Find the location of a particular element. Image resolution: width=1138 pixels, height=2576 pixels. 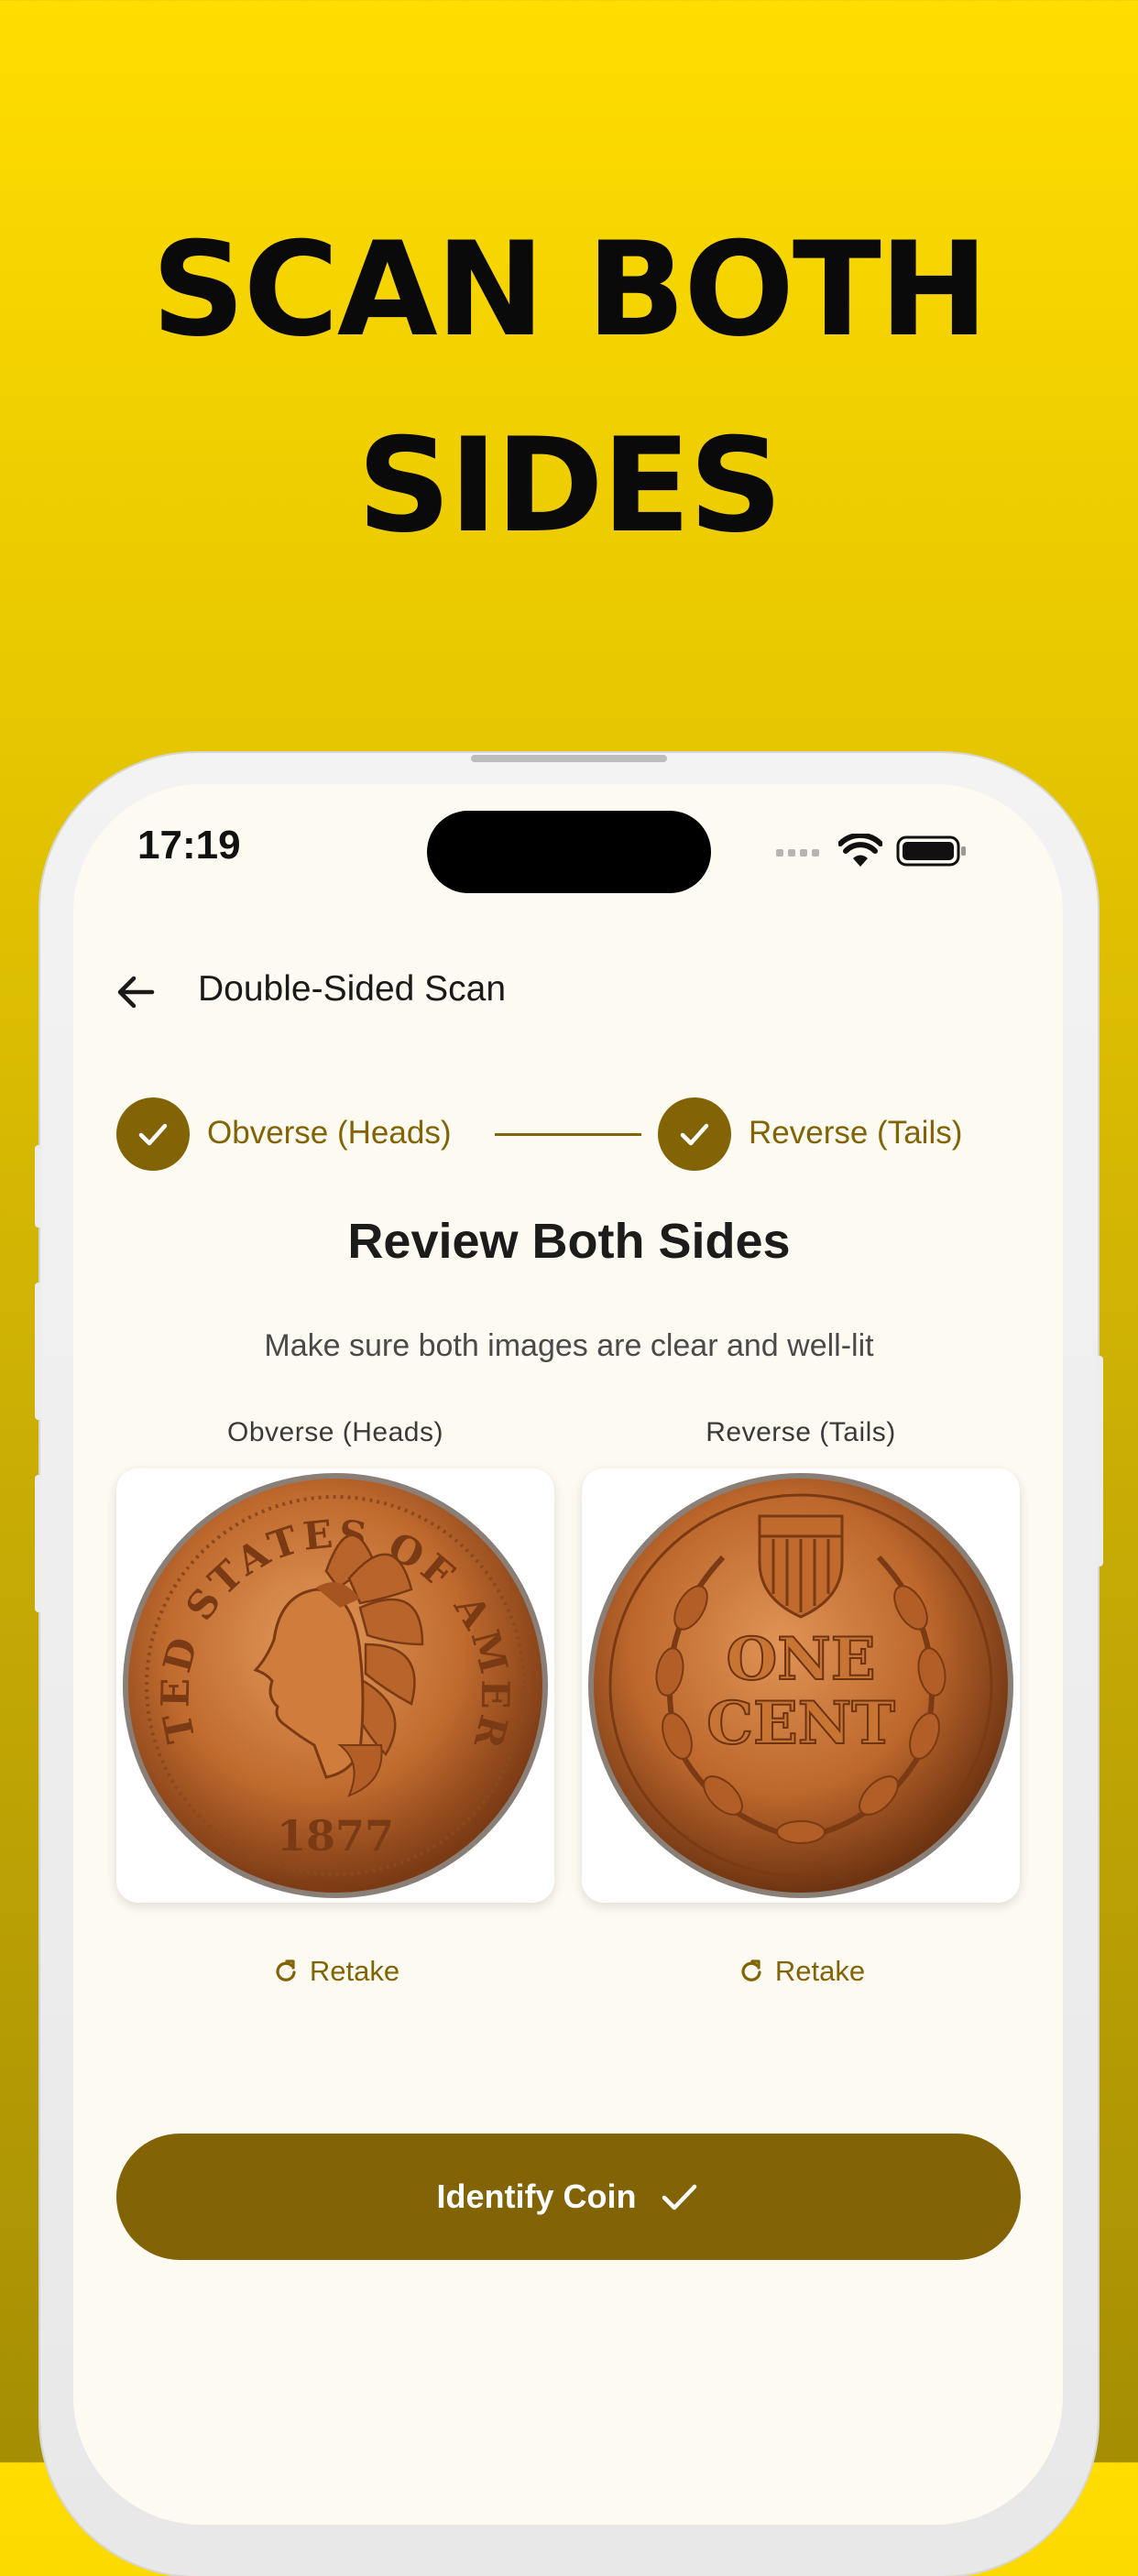

status-time: 17:19 is located at coordinates (189, 846).